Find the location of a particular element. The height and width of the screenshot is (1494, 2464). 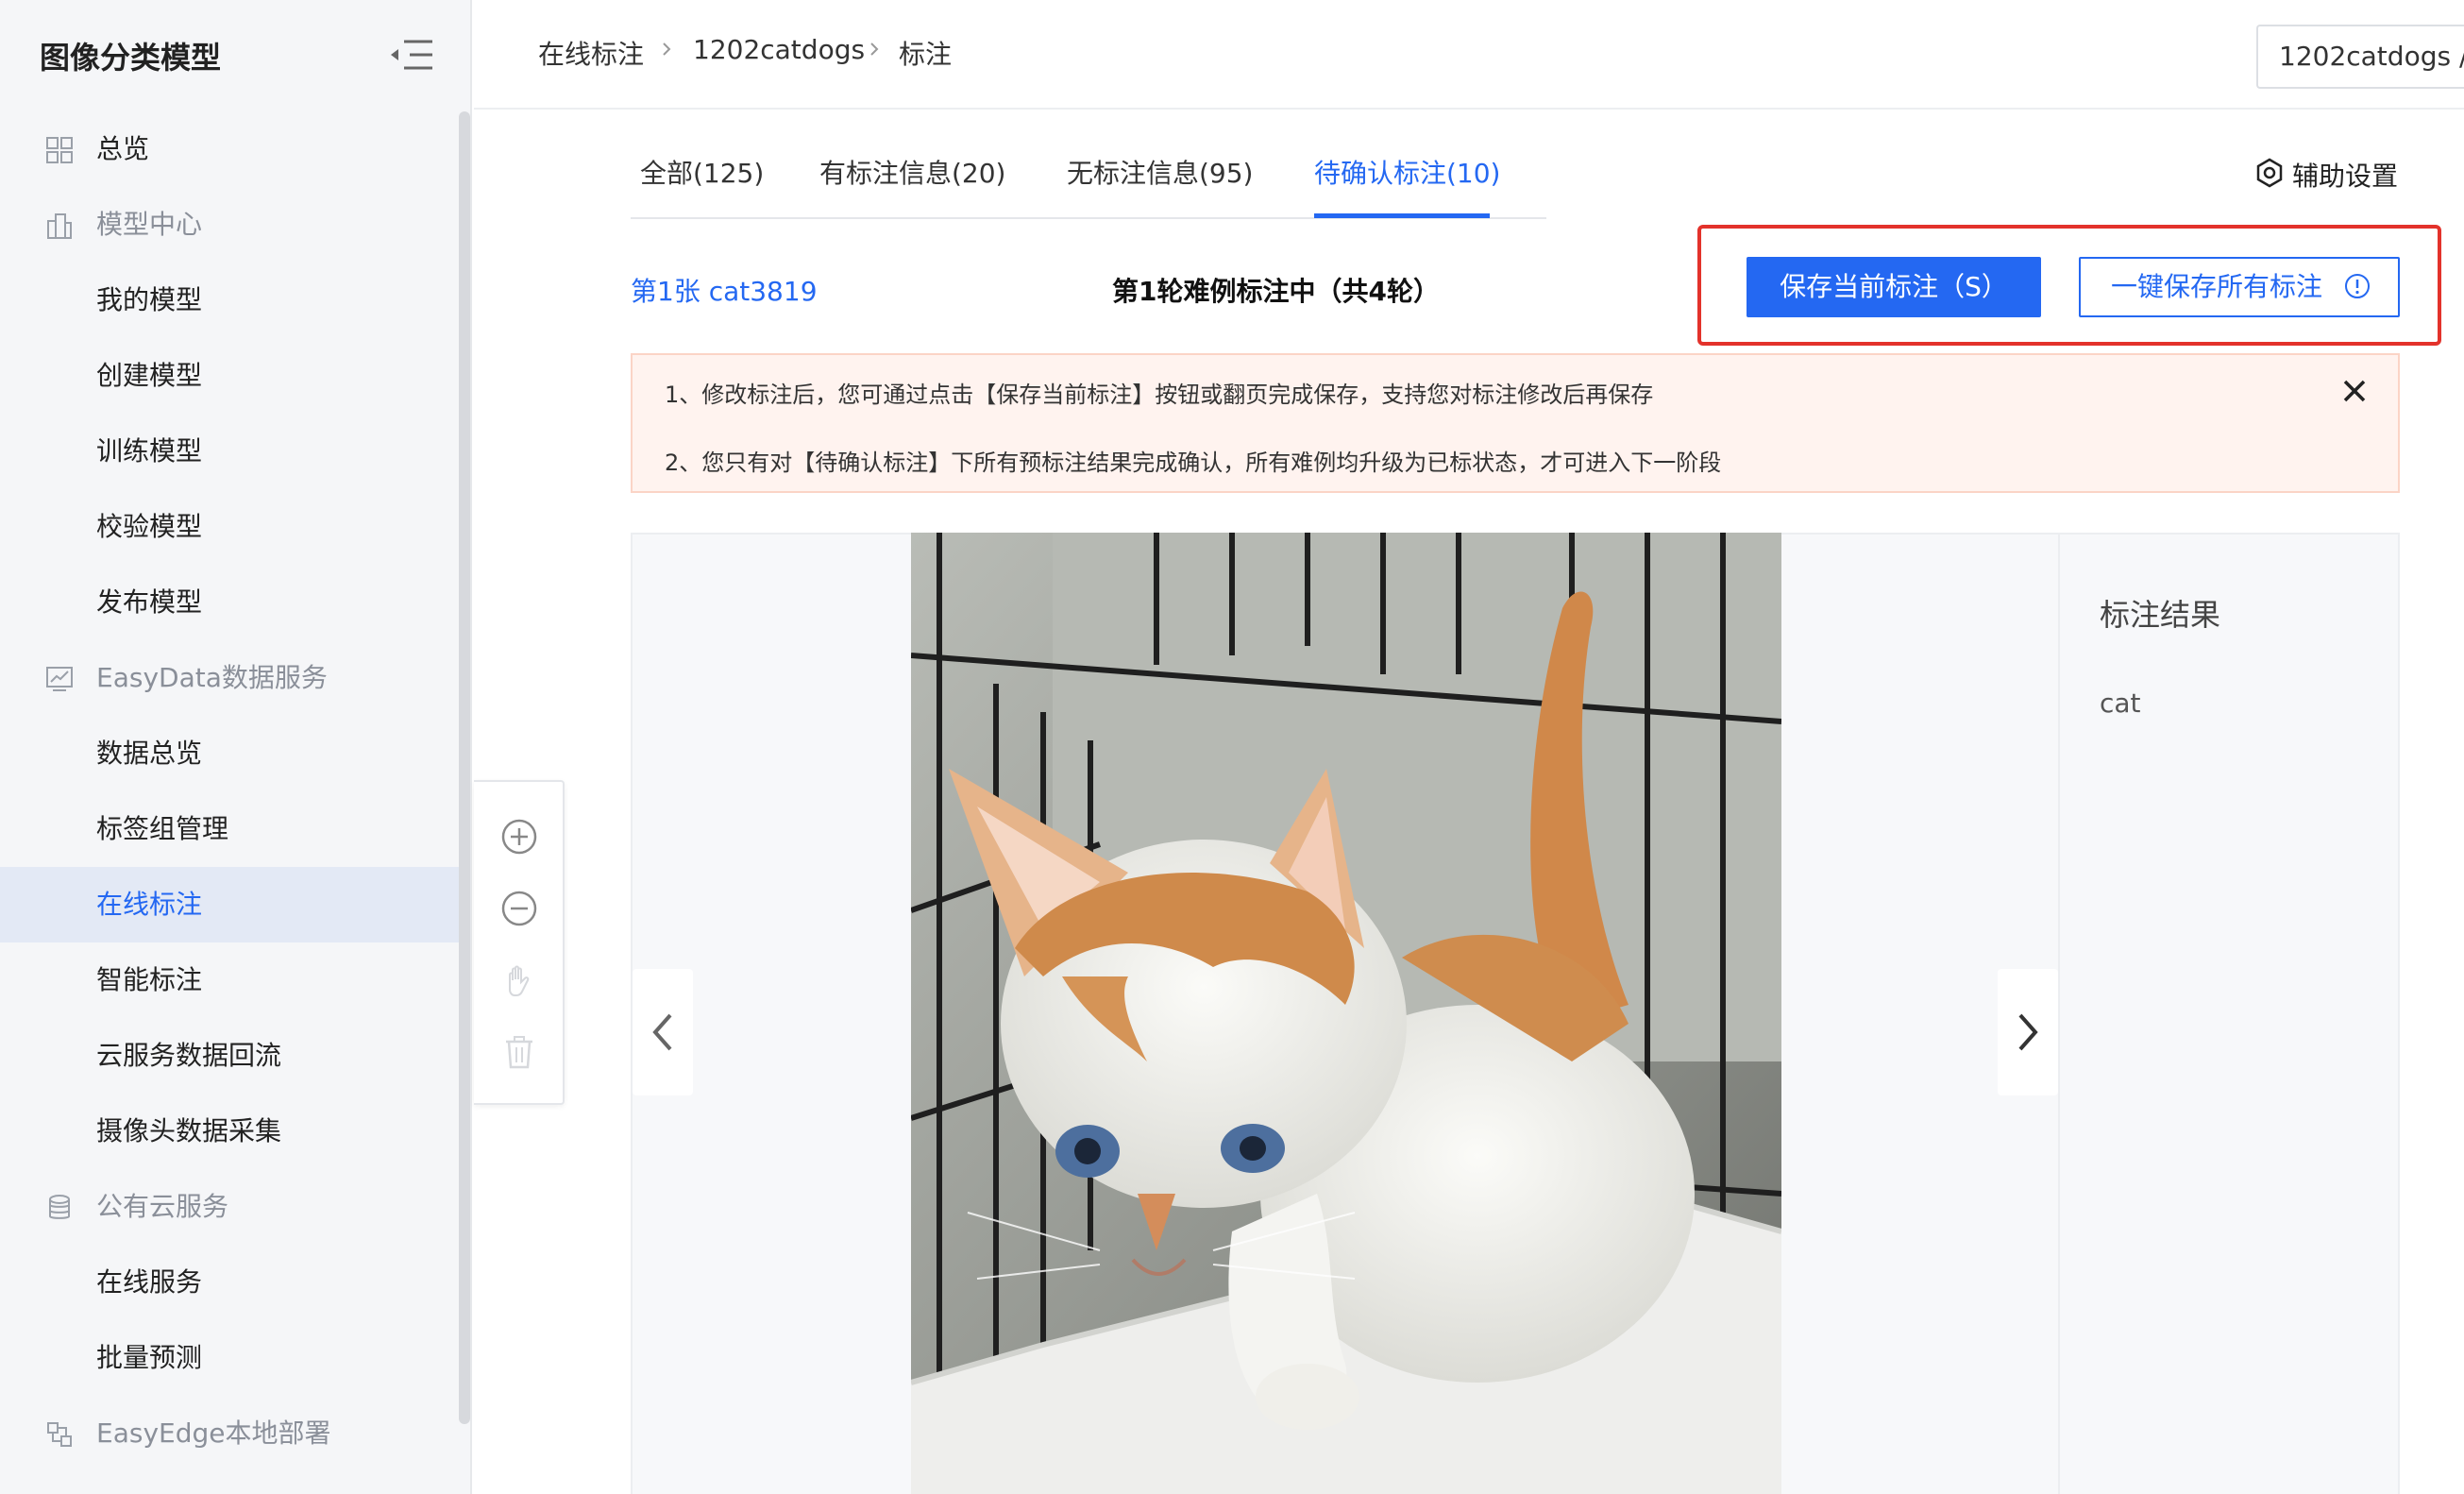

building-icon is located at coordinates (59, 226).